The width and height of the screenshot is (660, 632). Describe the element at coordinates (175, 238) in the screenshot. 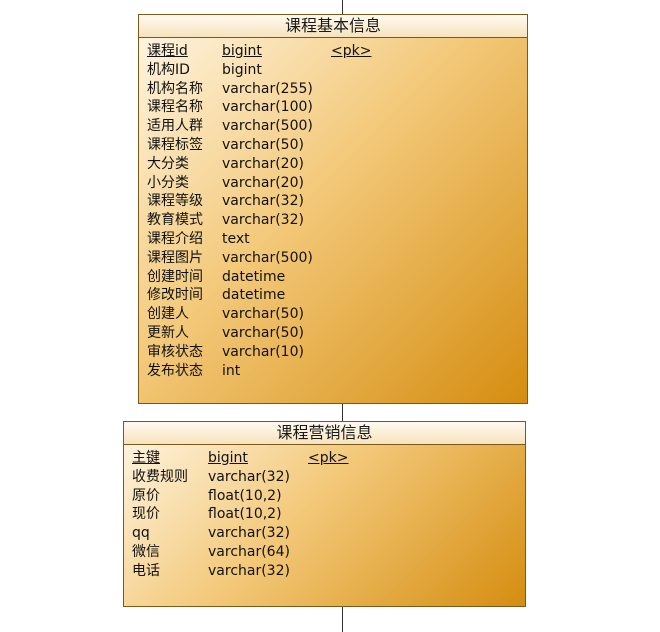

I see `attribute-name: 课程介绍` at that location.